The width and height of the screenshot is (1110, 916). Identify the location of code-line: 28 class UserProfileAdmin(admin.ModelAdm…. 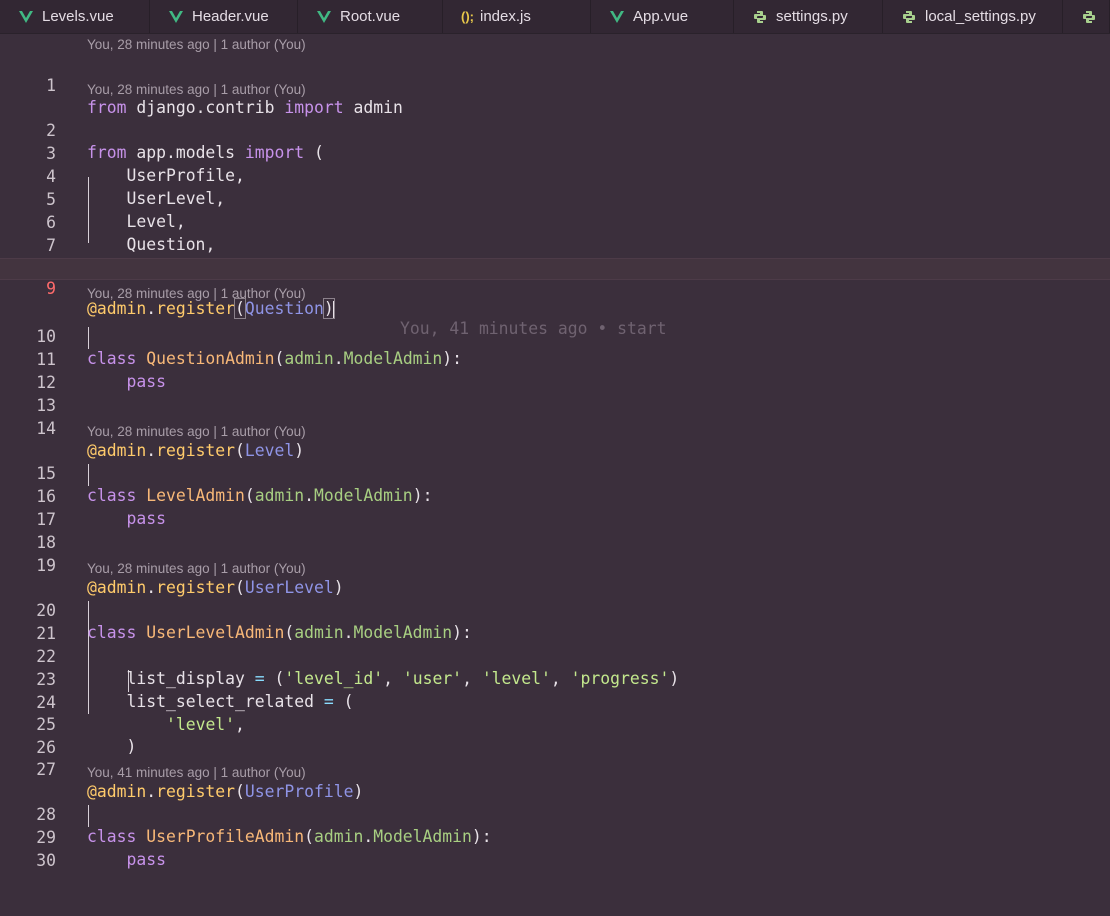
(555, 814).